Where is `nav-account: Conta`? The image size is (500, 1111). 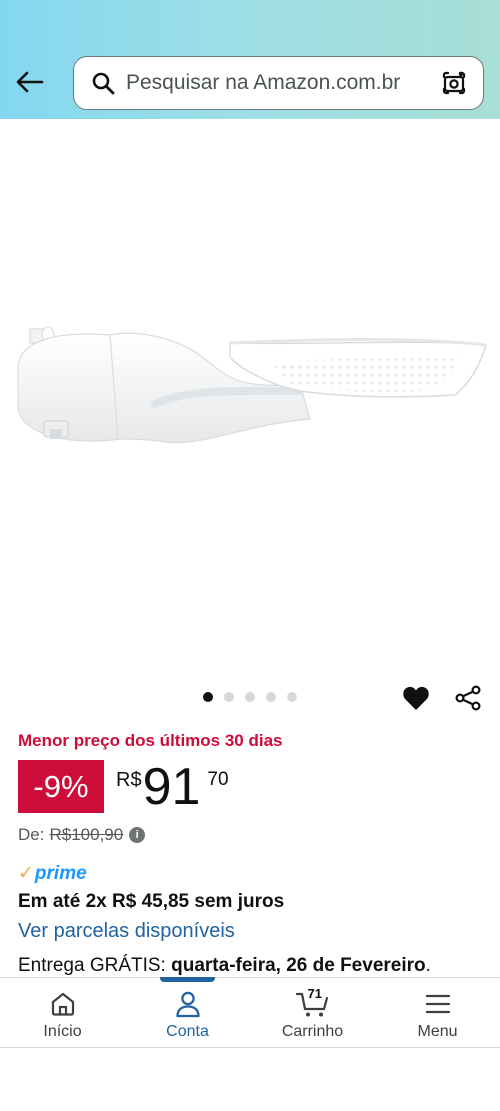
nav-account: Conta is located at coordinates (187, 1012).